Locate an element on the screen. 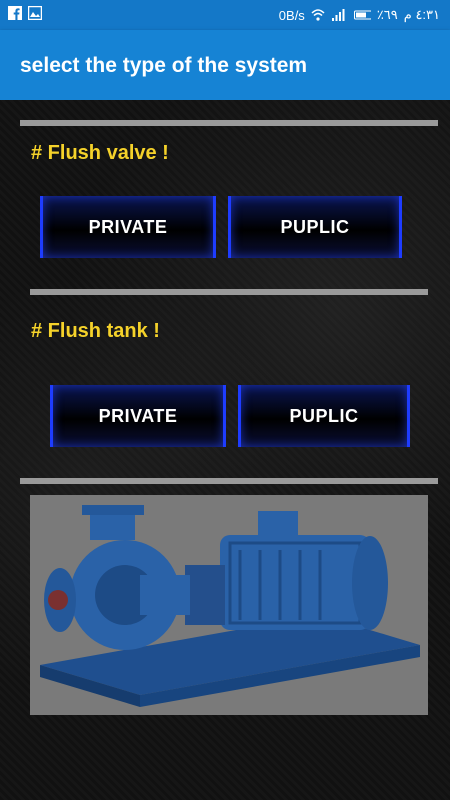 The width and height of the screenshot is (450, 800). app-bar: select the type of the system is located at coordinates (225, 65).